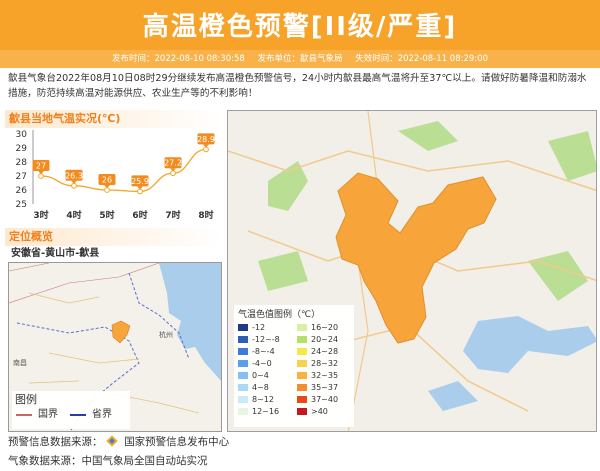  I want to click on legend-item: 8~12, so click(266, 399).